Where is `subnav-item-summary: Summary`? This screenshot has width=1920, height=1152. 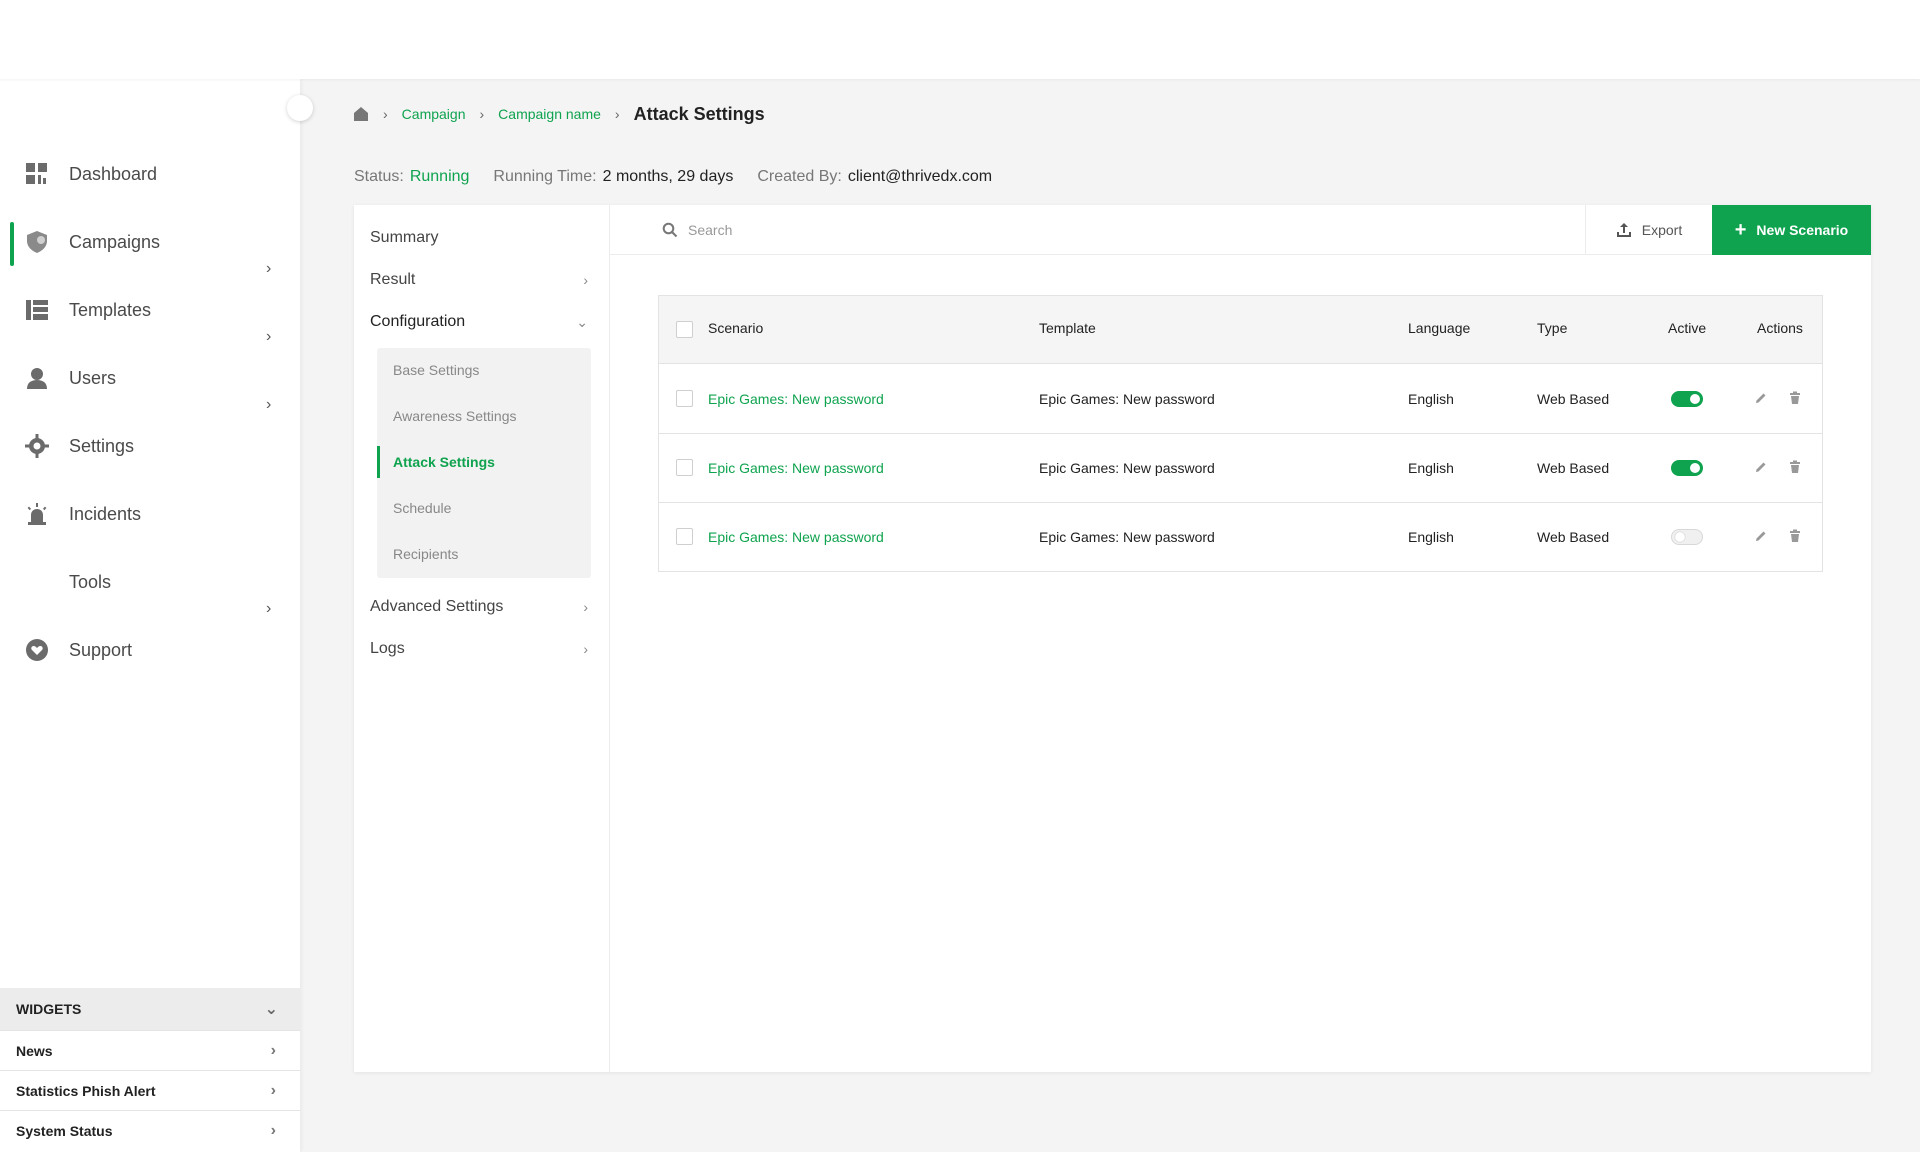 subnav-item-summary: Summary is located at coordinates (485, 238).